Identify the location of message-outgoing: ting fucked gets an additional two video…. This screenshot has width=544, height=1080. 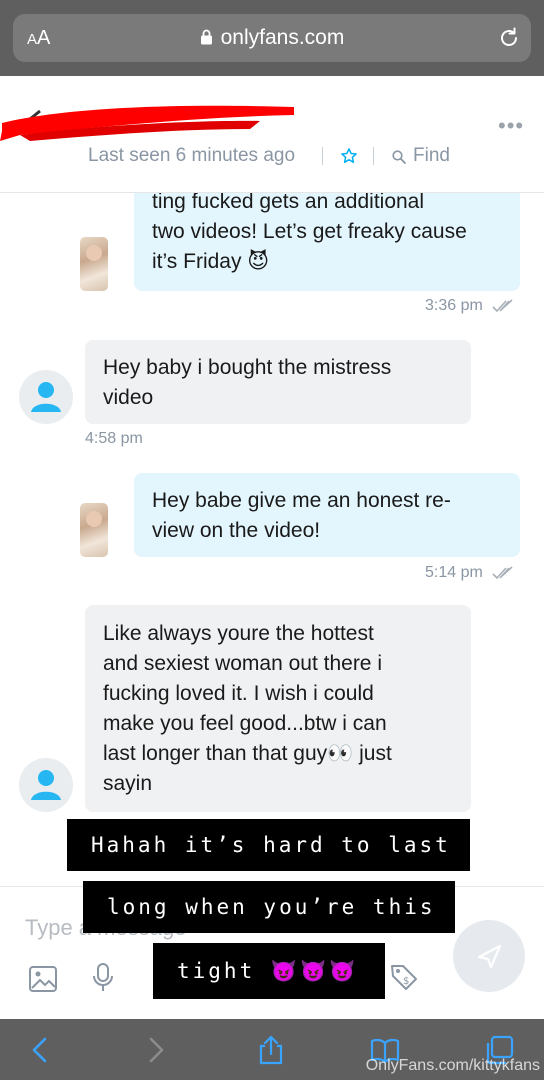
(327, 242).